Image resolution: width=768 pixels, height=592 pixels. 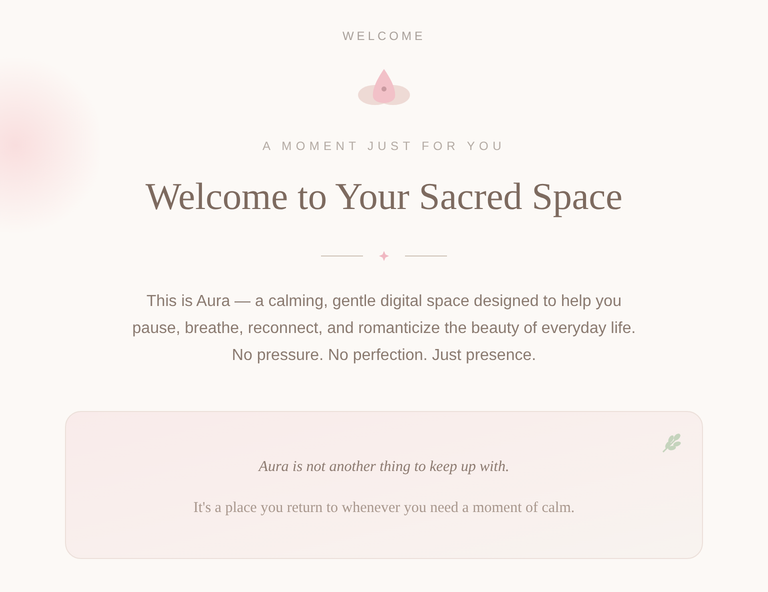 What do you see at coordinates (384, 329) in the screenshot?
I see `intro-paragraph: This is Aura — a calming, gentle digital space designed to help you pause, breathe, reconnect, and romanticize the beauty of everyday life. No pressure. No perfection. Just presence.` at bounding box center [384, 329].